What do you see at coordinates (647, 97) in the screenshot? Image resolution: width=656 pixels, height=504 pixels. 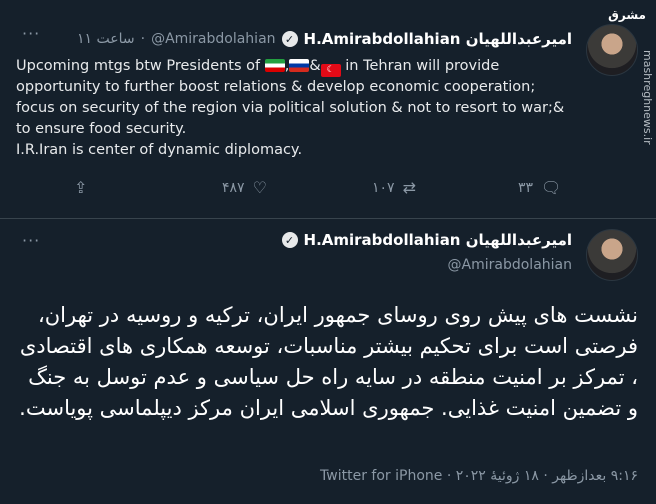 I see `watermark-site: mashreghnews.ir` at bounding box center [647, 97].